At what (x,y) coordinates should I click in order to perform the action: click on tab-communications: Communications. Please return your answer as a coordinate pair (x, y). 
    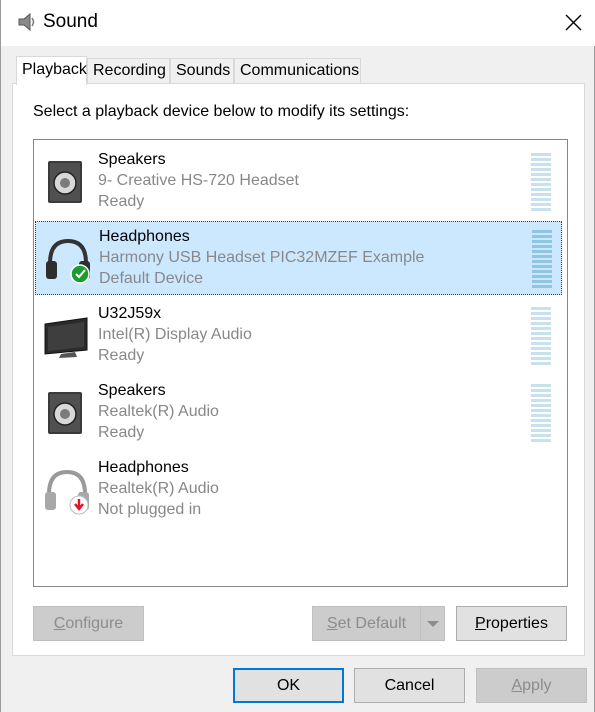
    Looking at the image, I should click on (297, 70).